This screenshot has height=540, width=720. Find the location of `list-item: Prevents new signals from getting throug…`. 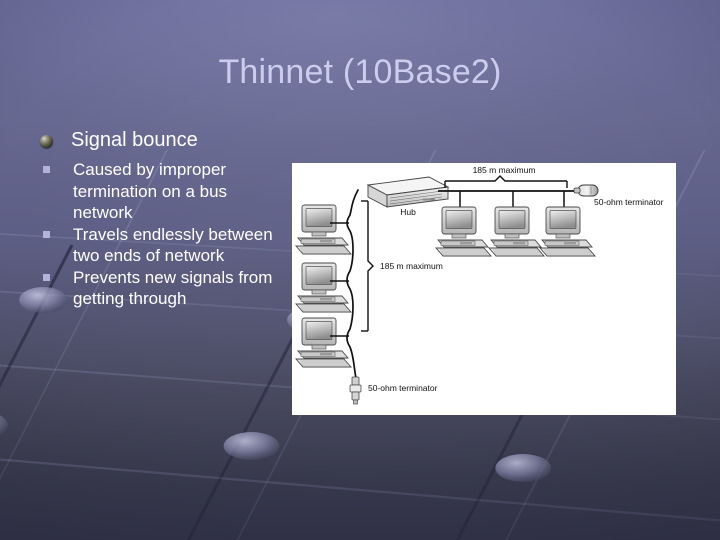

list-item: Prevents new signals from getting throug… is located at coordinates (163, 288).